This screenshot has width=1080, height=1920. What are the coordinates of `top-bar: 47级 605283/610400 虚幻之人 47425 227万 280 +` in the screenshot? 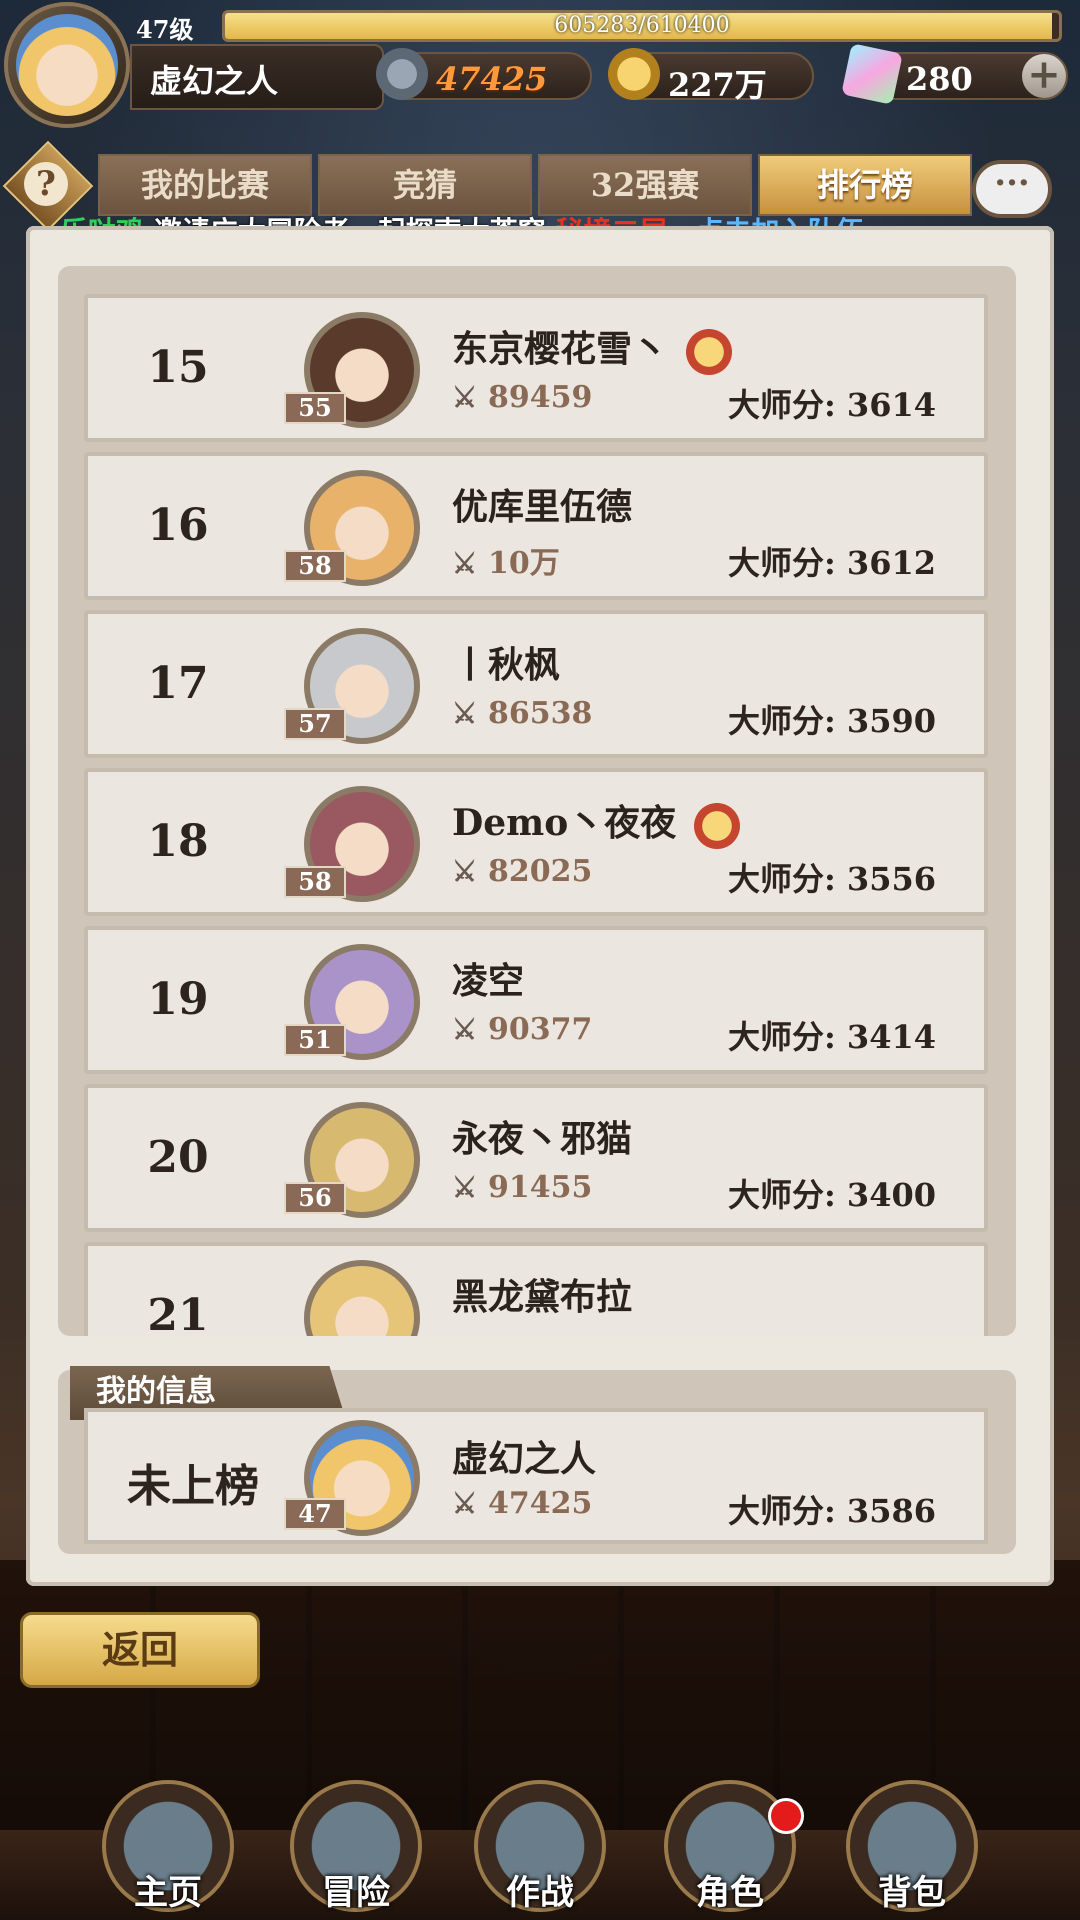 It's located at (540, 64).